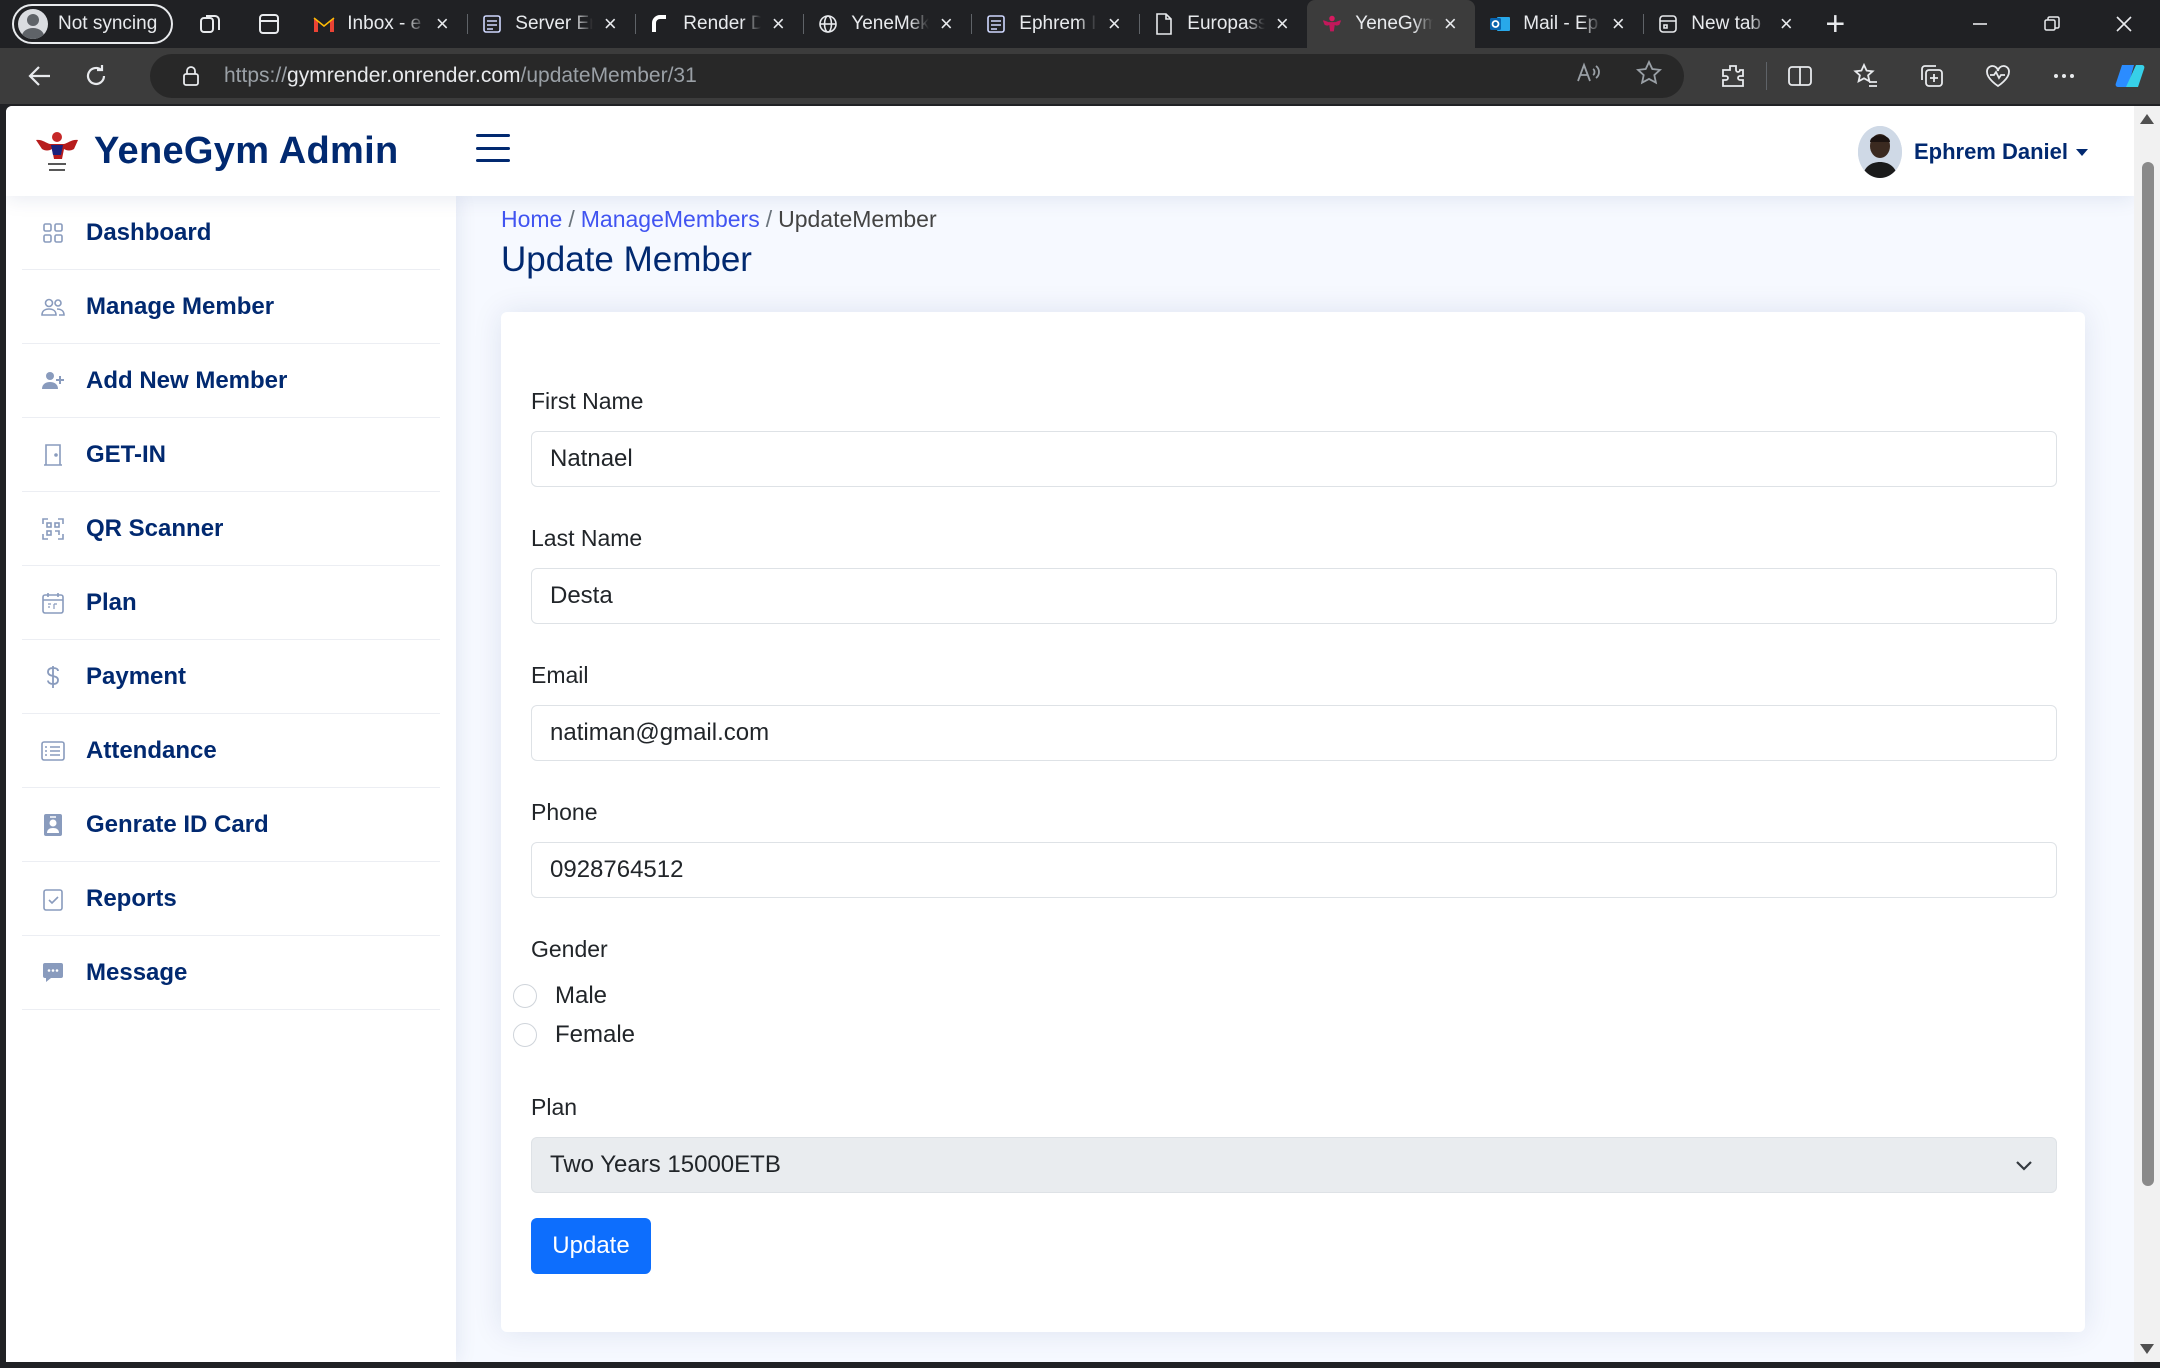 The height and width of the screenshot is (1368, 2160). Describe the element at coordinates (887, 24) in the screenshot. I see `browser-tab: YeneMek ×` at that location.